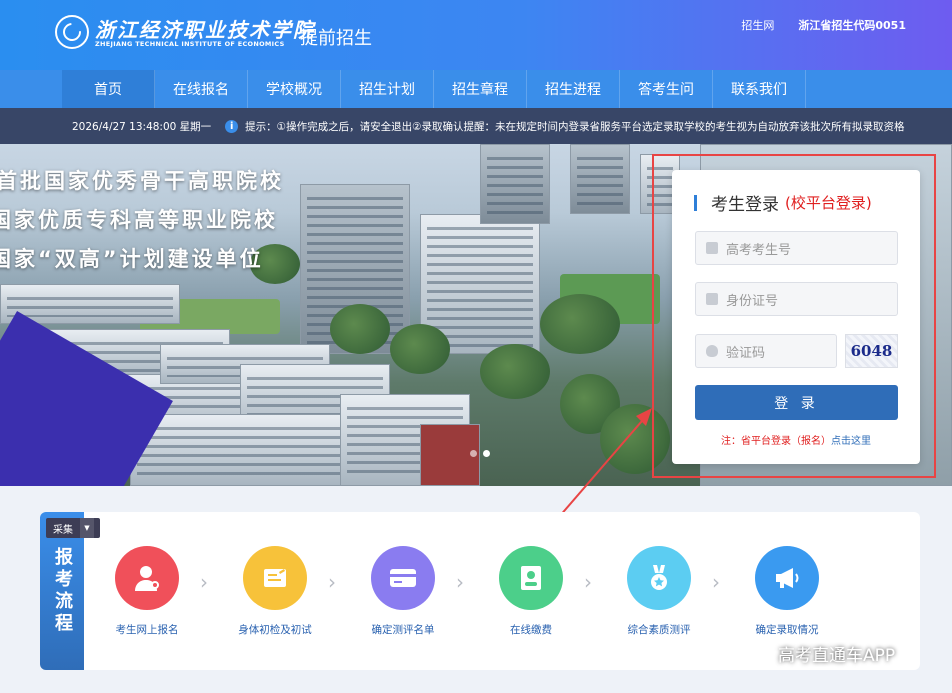 The image size is (952, 693). I want to click on dropdown-caret-icon: ▼, so click(87, 528).